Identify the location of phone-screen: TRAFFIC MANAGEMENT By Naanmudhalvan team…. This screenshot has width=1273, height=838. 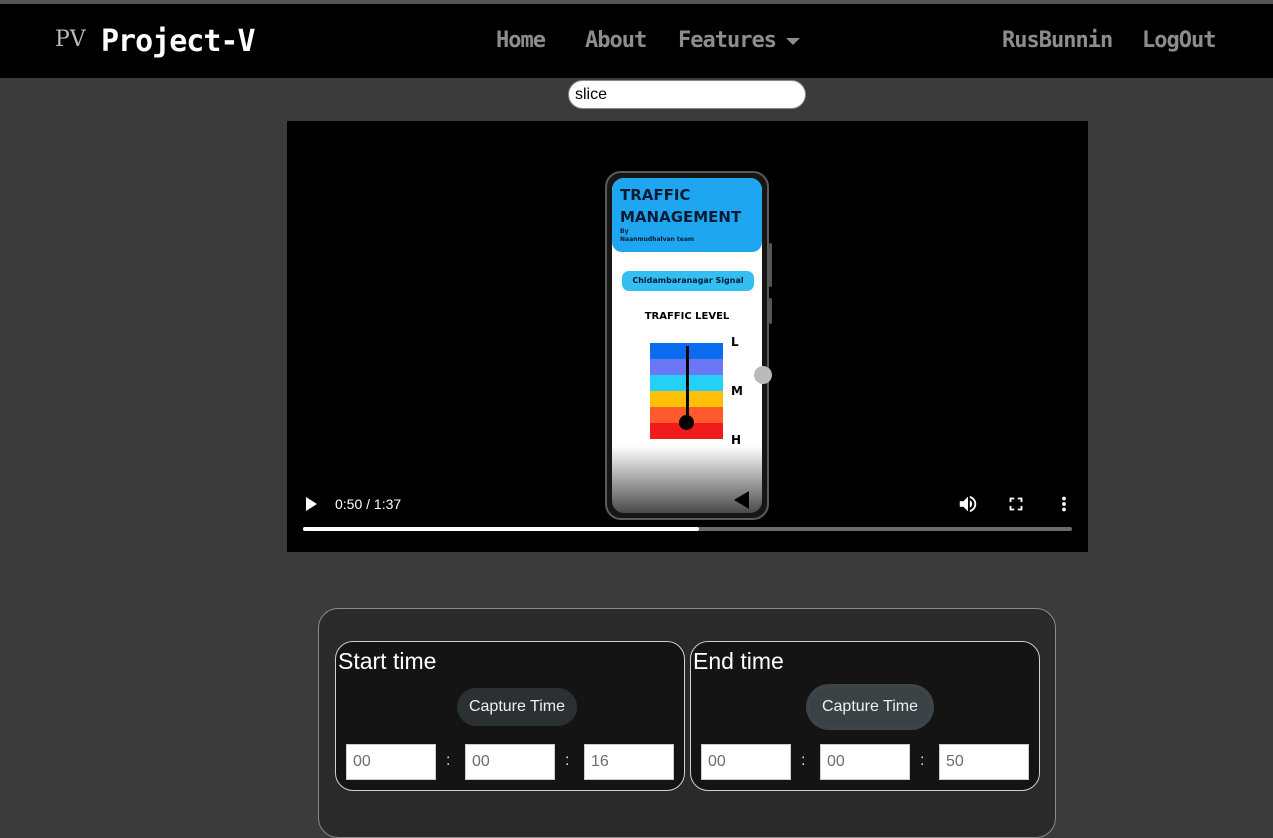
(687, 345).